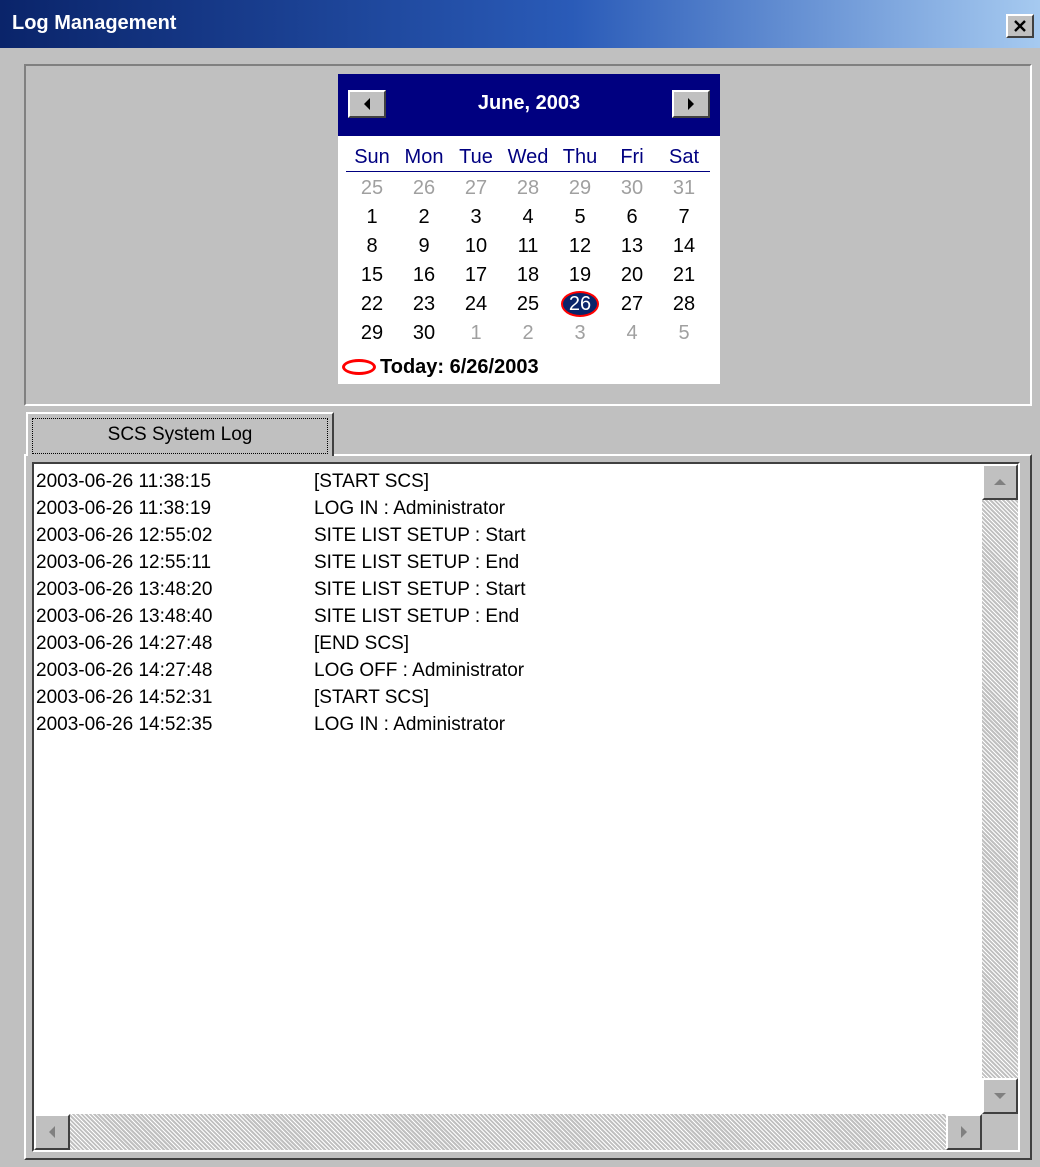  Describe the element at coordinates (424, 275) in the screenshot. I see `calendar-day: 16` at that location.